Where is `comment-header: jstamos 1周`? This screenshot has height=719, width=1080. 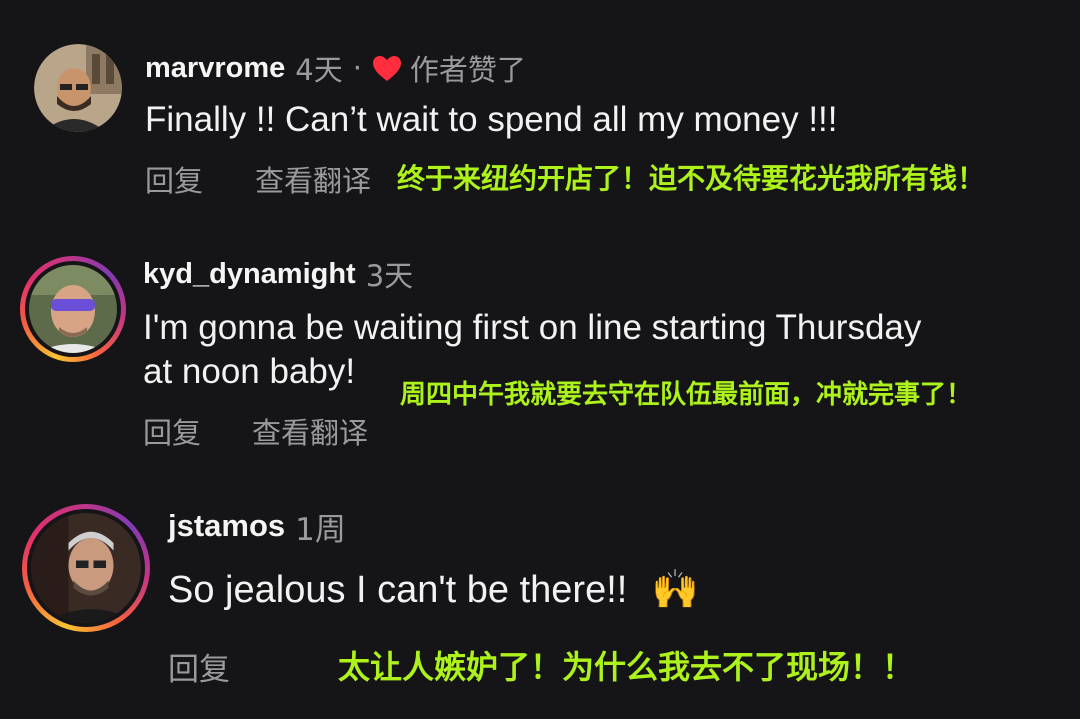 comment-header: jstamos 1周 is located at coordinates (257, 527).